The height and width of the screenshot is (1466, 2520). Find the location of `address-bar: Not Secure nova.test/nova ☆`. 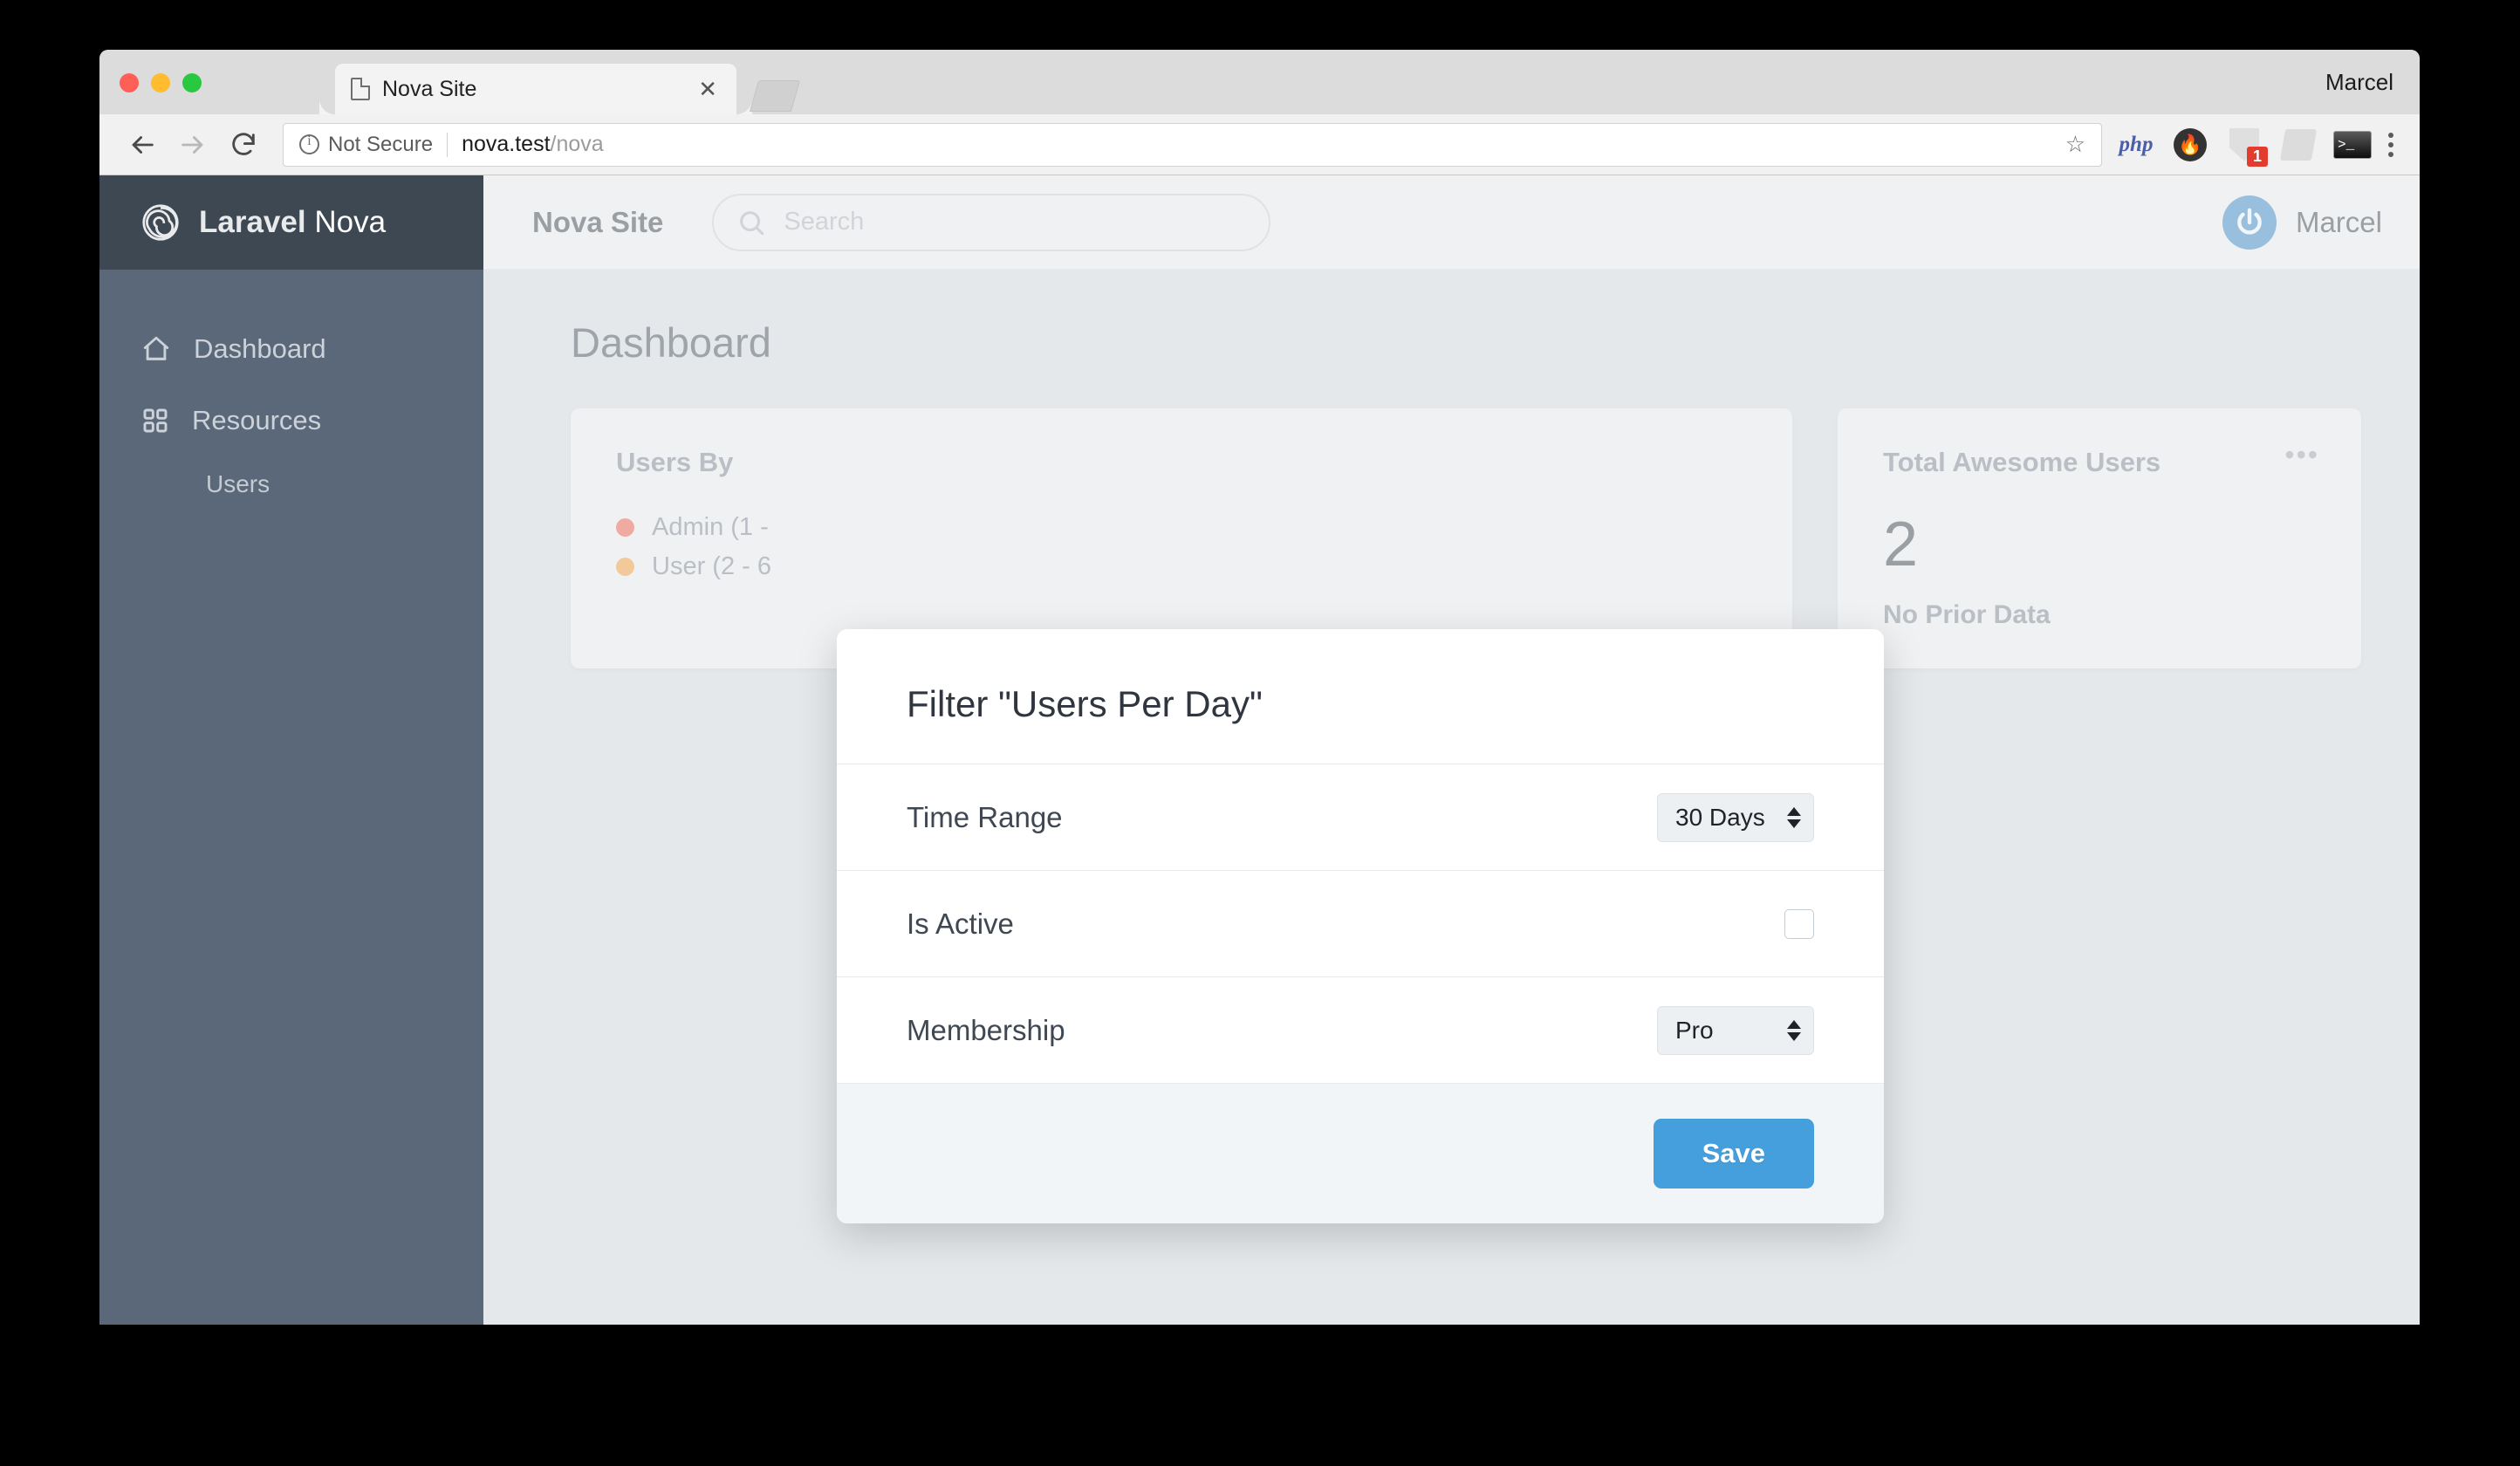

address-bar: Not Secure nova.test/nova ☆ is located at coordinates (1192, 144).